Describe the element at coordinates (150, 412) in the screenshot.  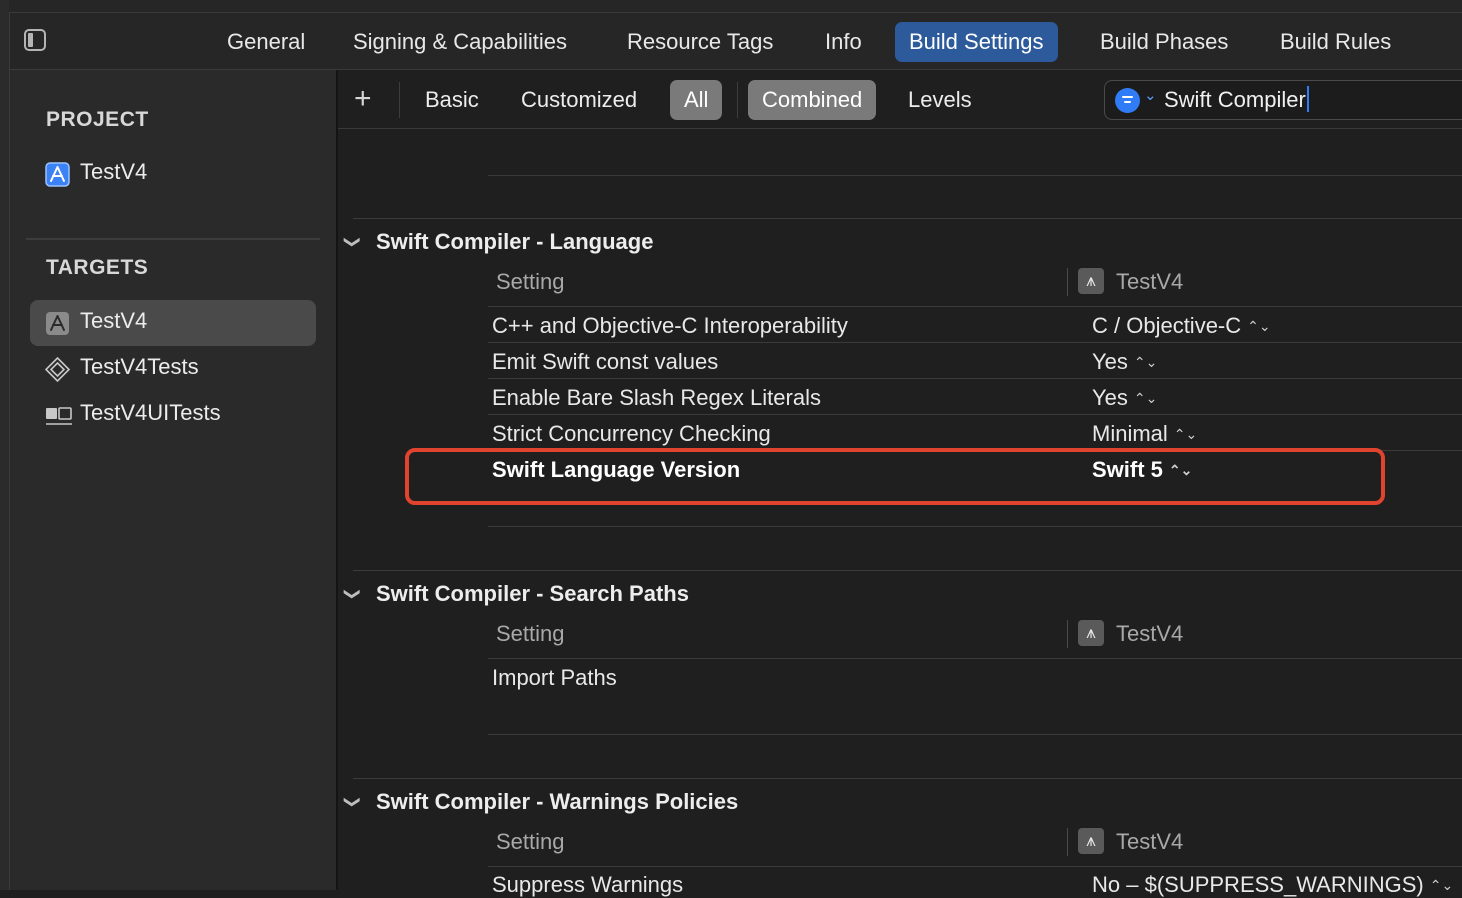
I see `sidebar-item-label: TestV4UITests` at that location.